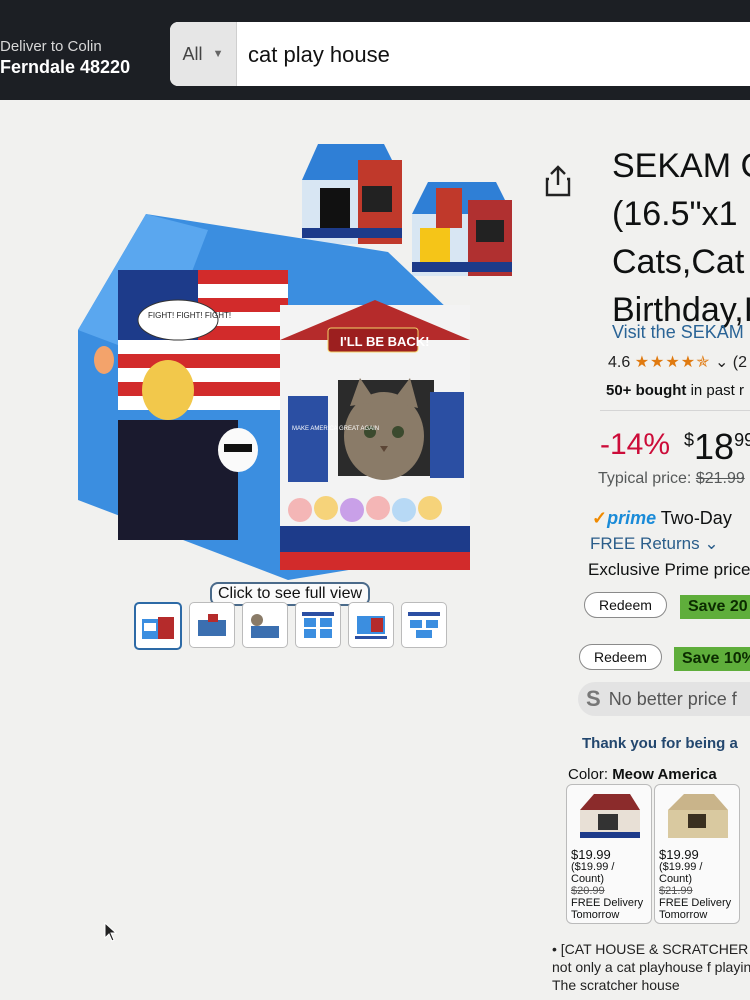  What do you see at coordinates (660, 743) in the screenshot?
I see `thank-you-message: Thank you for being a` at bounding box center [660, 743].